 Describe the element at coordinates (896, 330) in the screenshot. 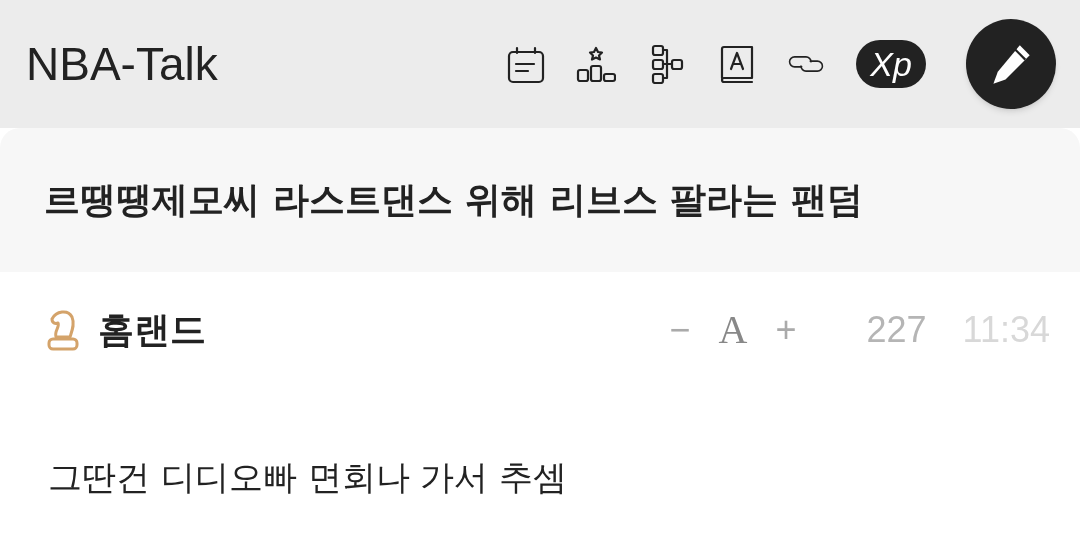

I see `view-count: 227` at that location.